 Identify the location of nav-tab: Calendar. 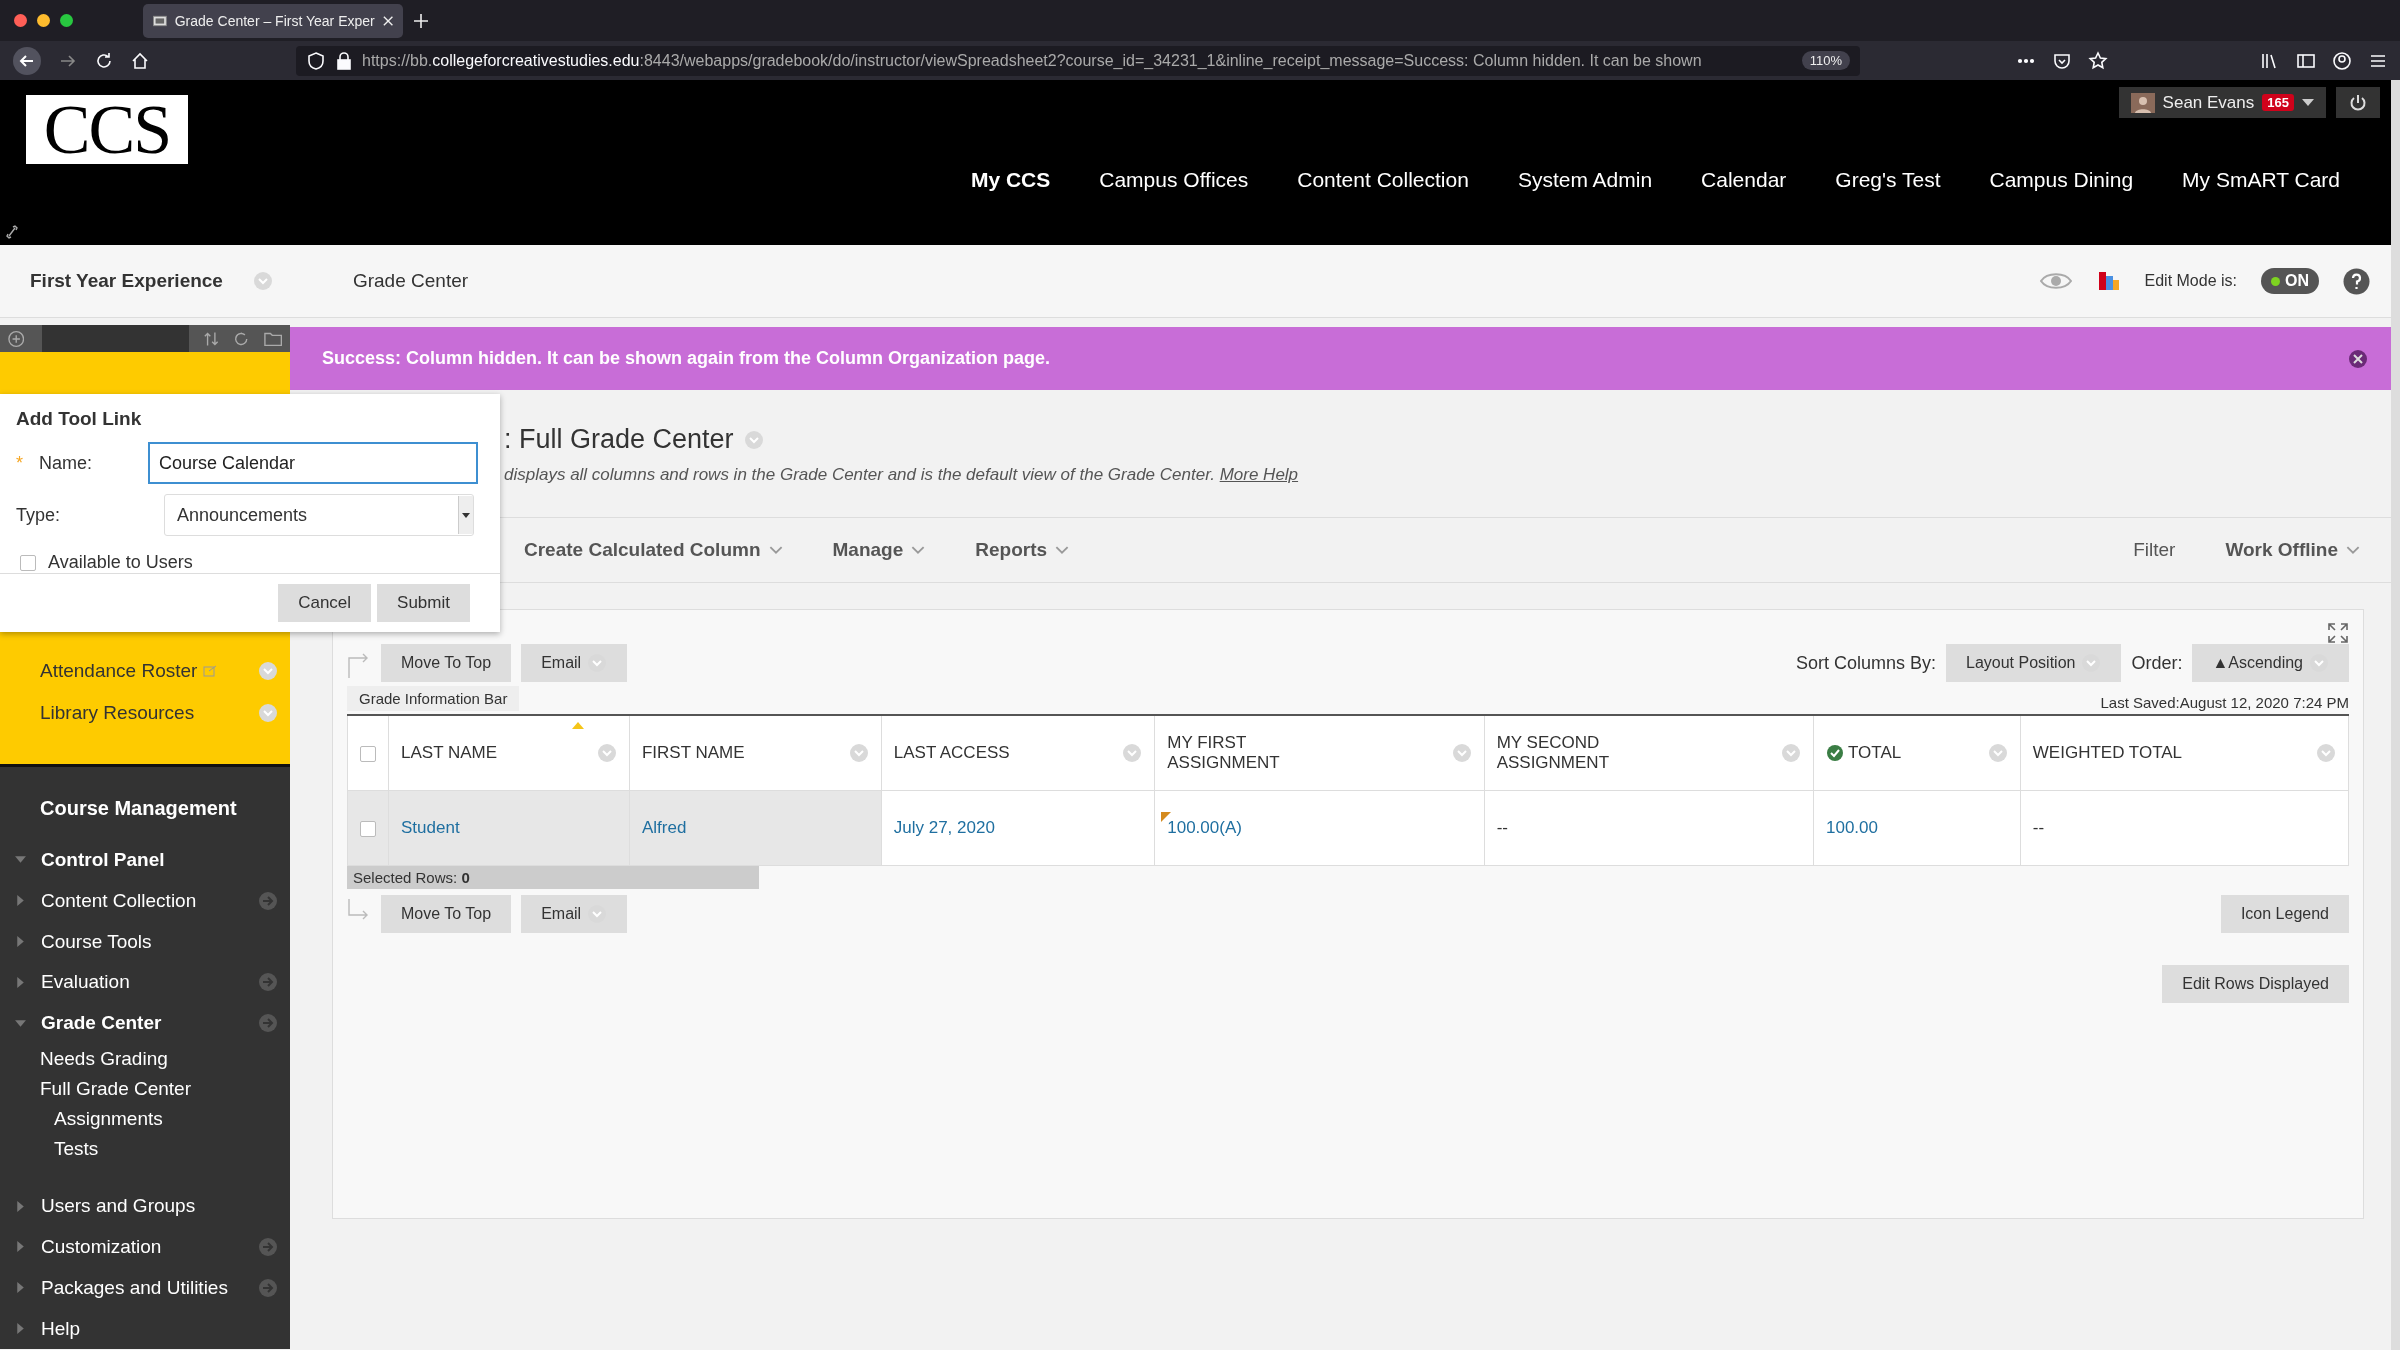
(1744, 180).